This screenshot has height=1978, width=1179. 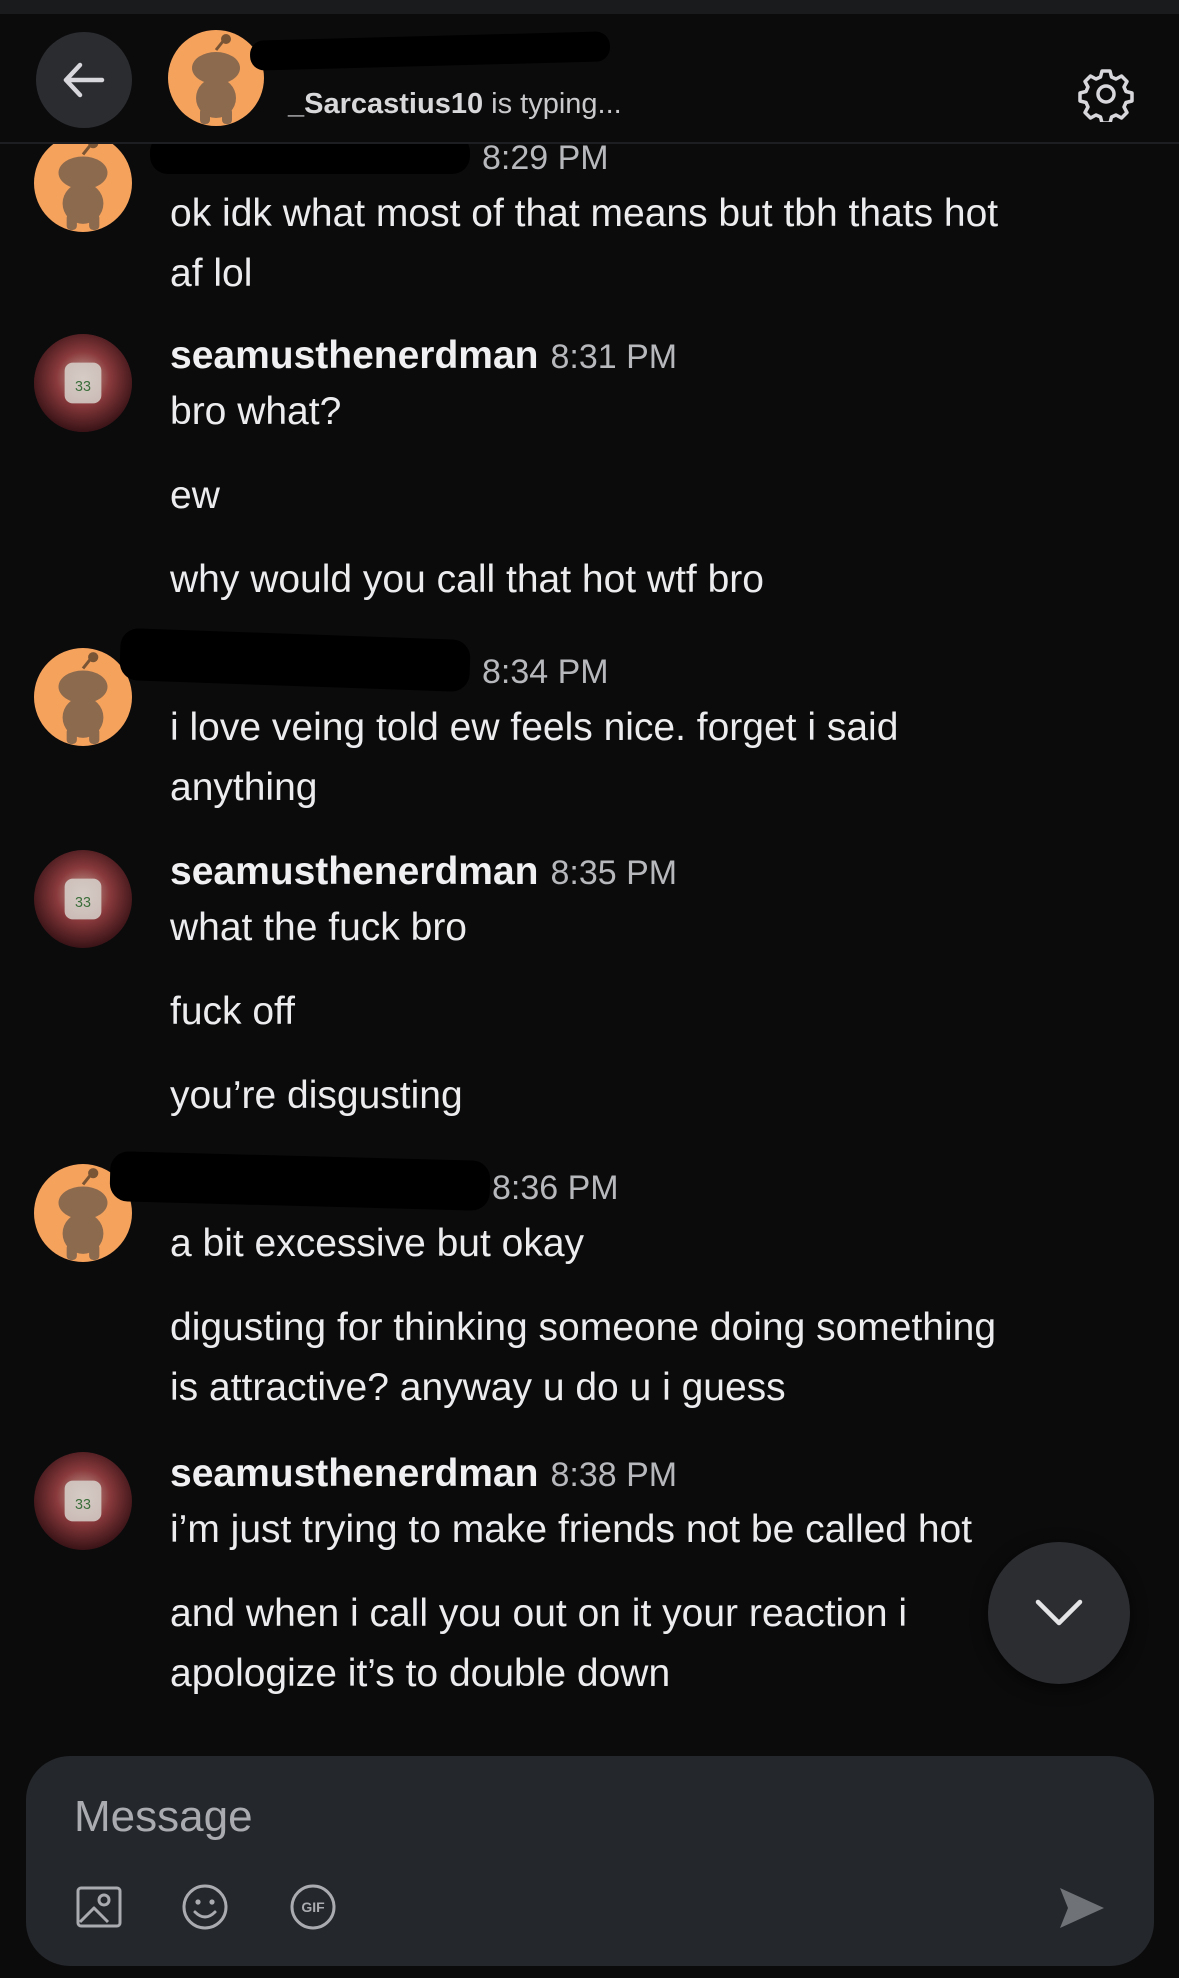 I want to click on gear-icon, so click(x=1106, y=97).